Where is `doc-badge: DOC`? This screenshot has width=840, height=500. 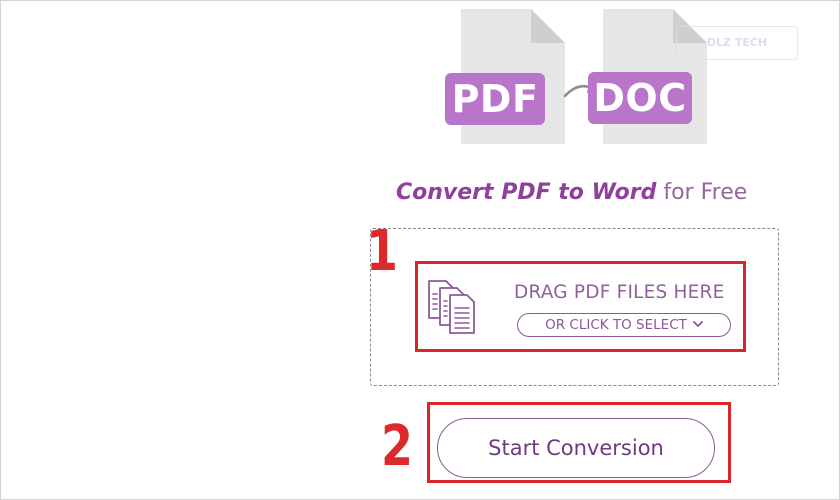 doc-badge: DOC is located at coordinates (640, 98).